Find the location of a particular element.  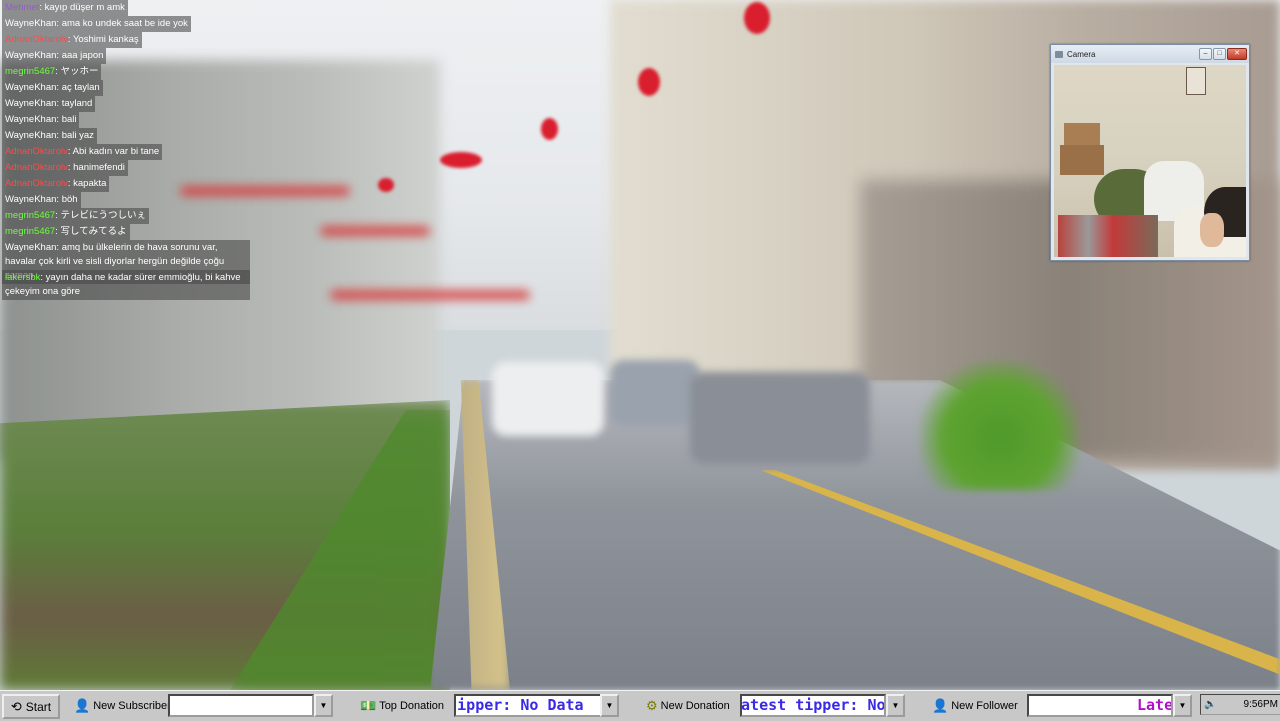

new-follower-value: Late is located at coordinates (1155, 705).